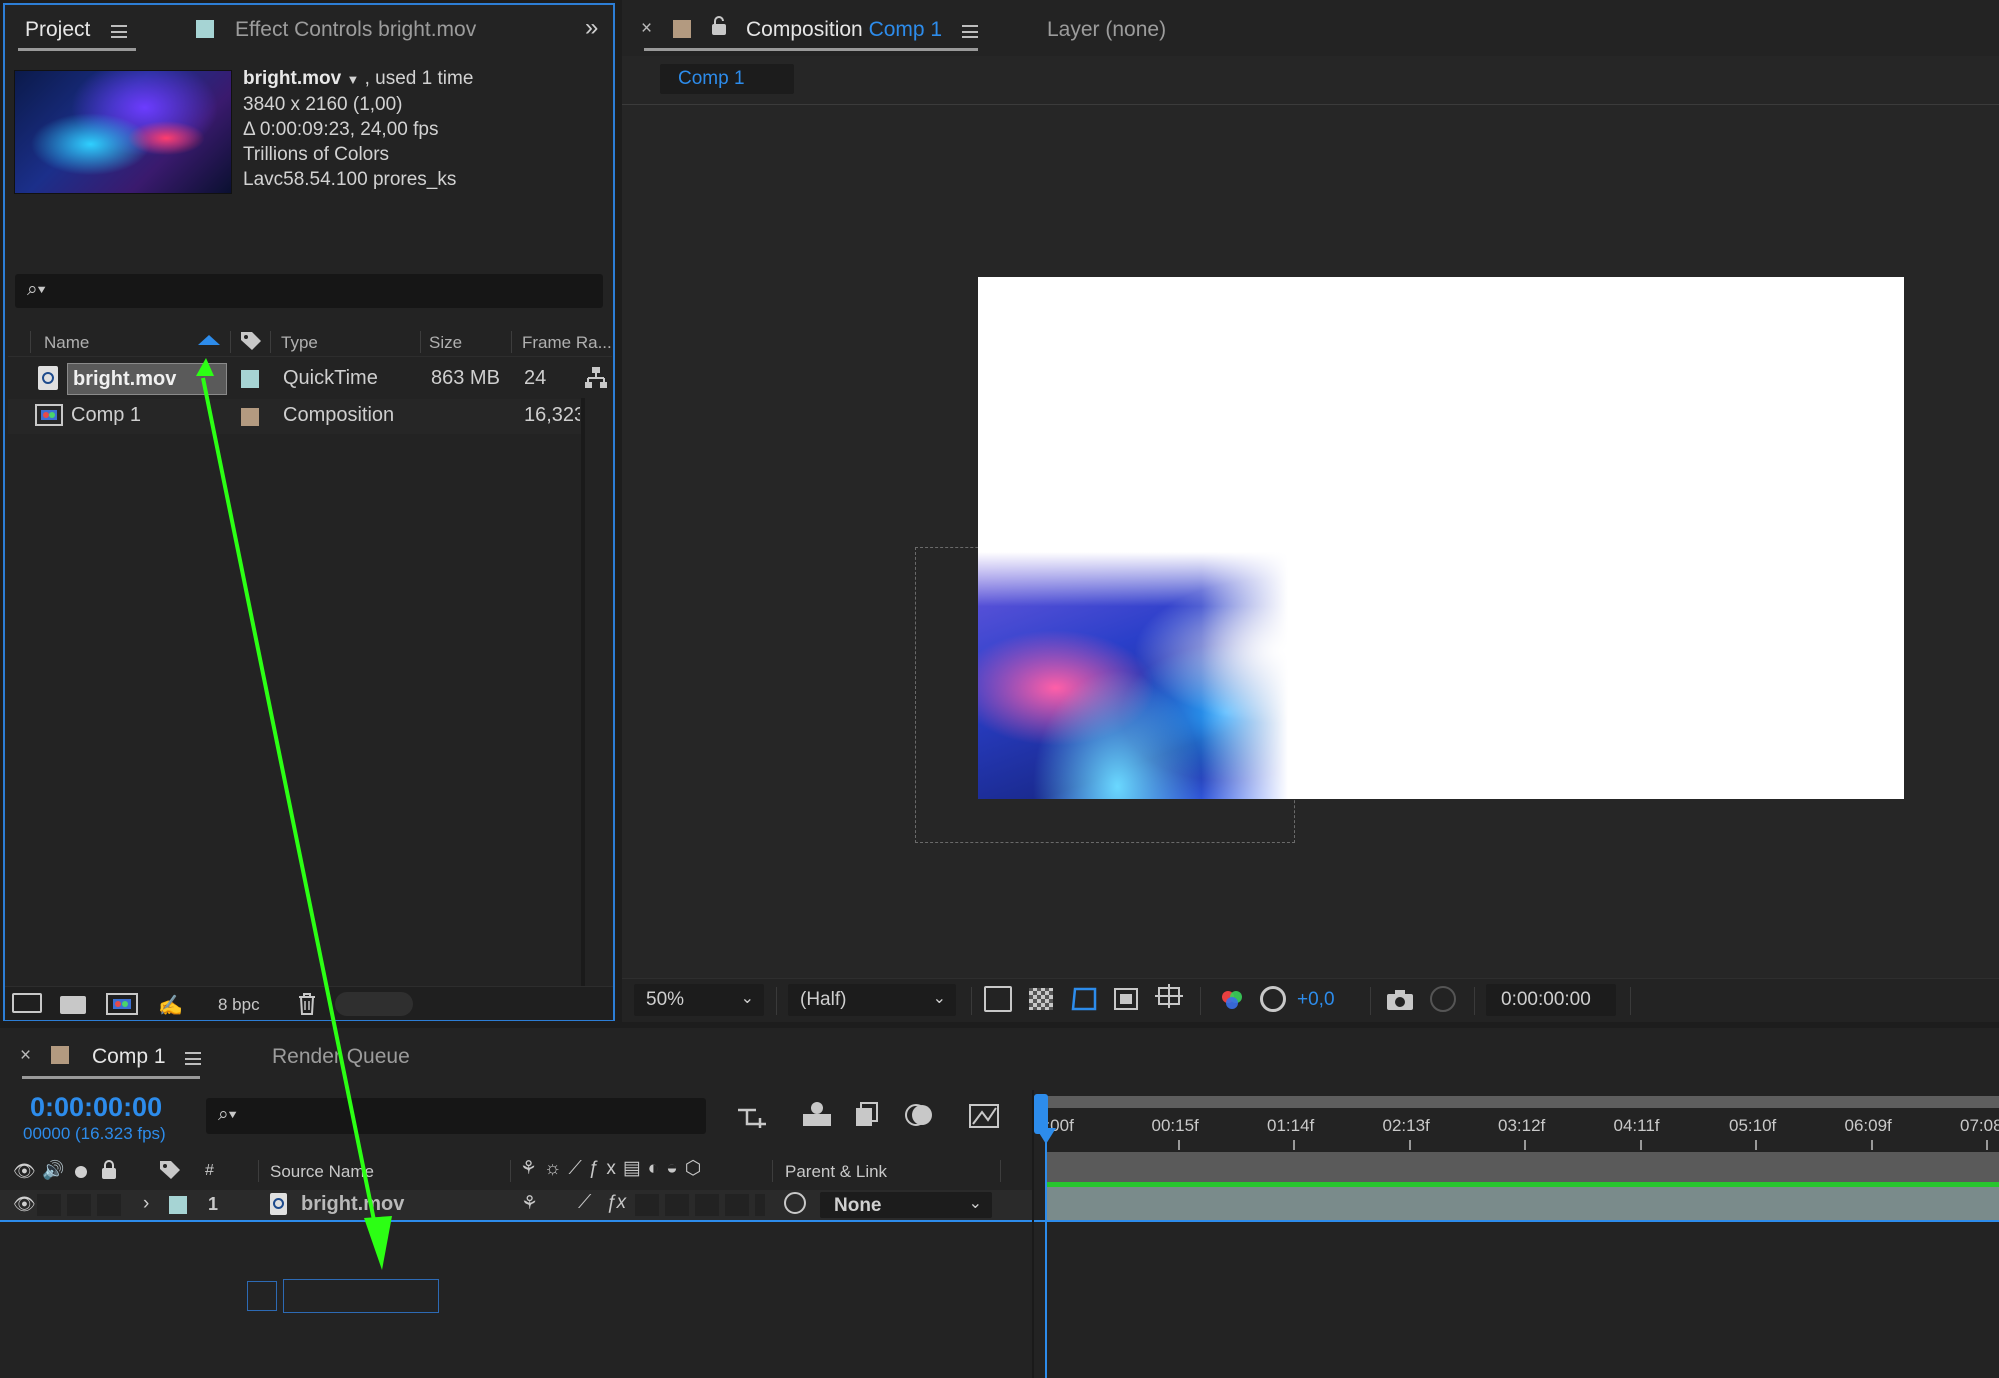  I want to click on bpc-button: 8 bpc, so click(239, 1005).